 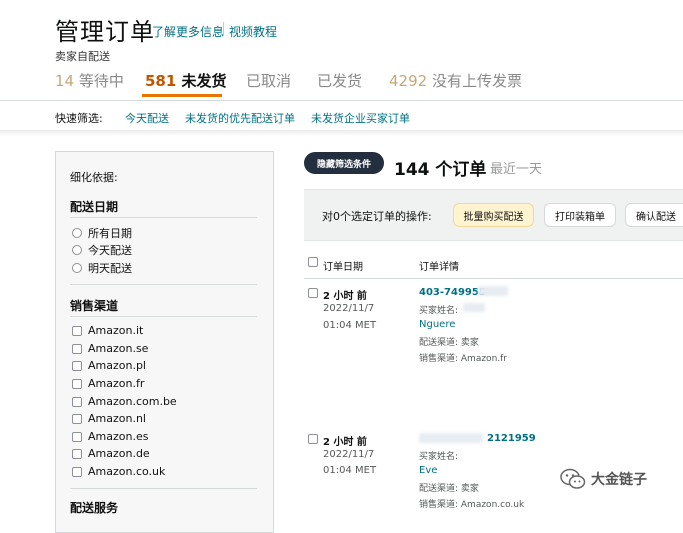 What do you see at coordinates (253, 31) in the screenshot?
I see `video-tutorial-link: 视频教程` at bounding box center [253, 31].